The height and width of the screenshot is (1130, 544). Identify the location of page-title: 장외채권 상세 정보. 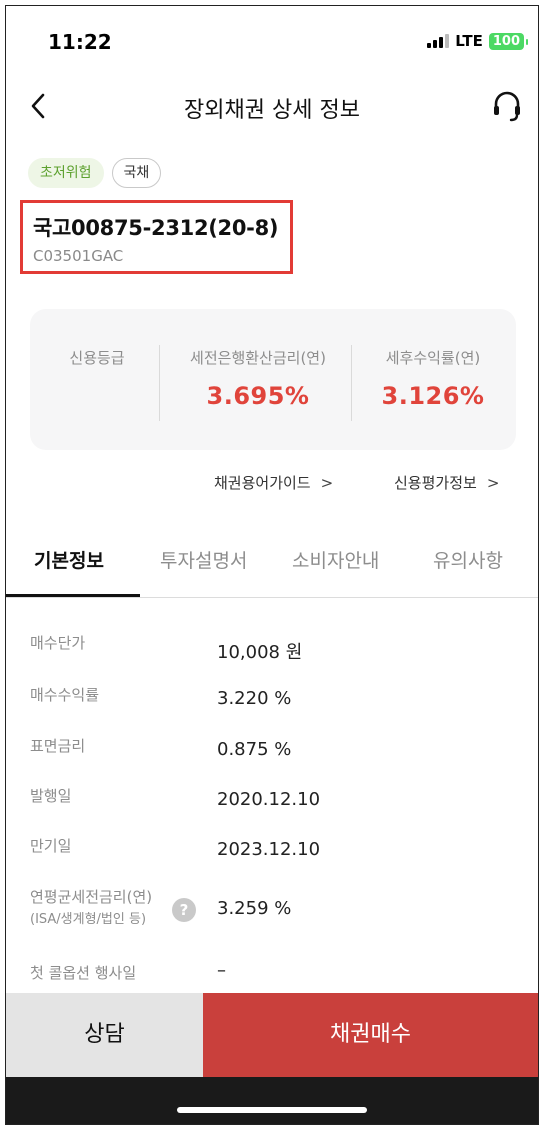
(272, 110).